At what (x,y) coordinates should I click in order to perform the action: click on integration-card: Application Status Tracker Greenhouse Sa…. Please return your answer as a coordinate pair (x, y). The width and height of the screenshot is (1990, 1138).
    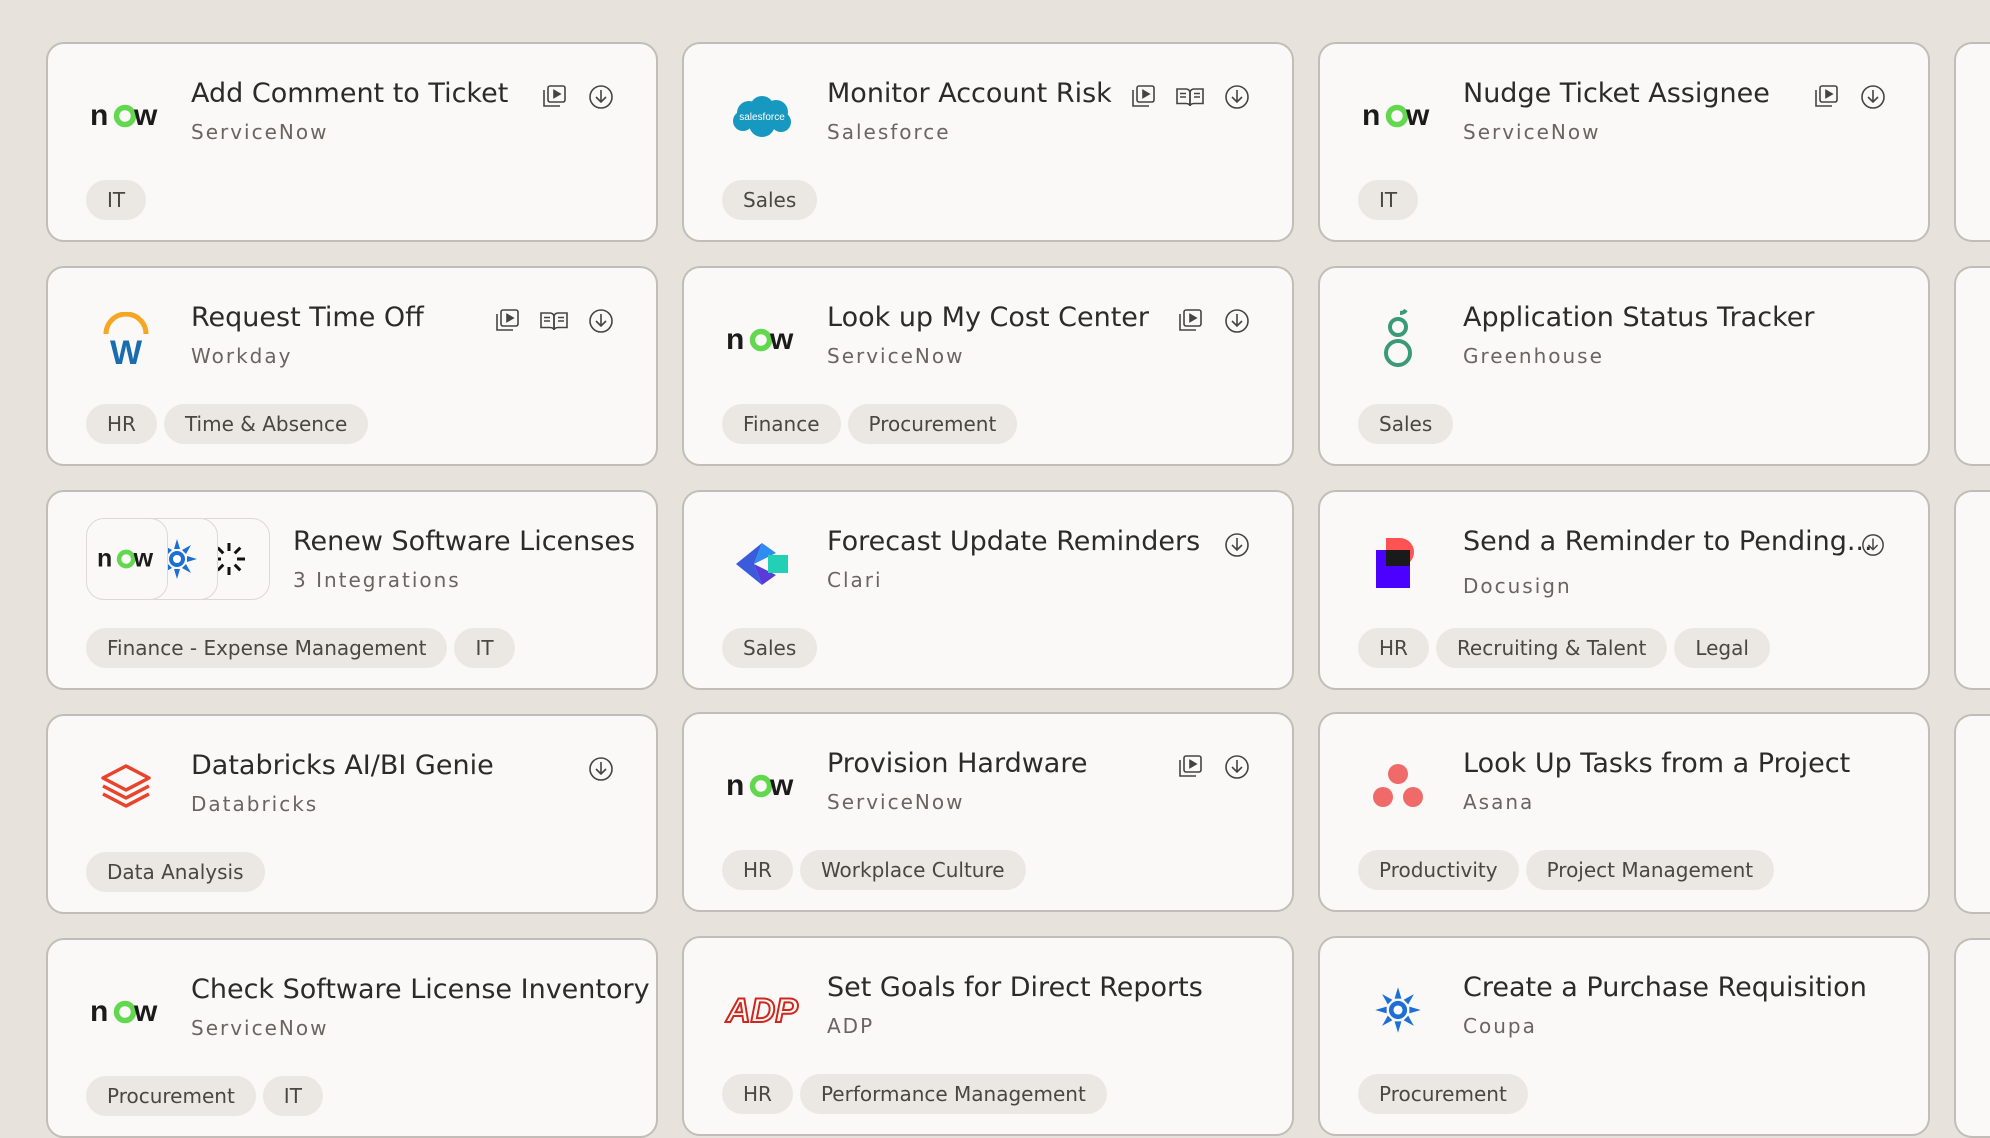
    Looking at the image, I should click on (1624, 366).